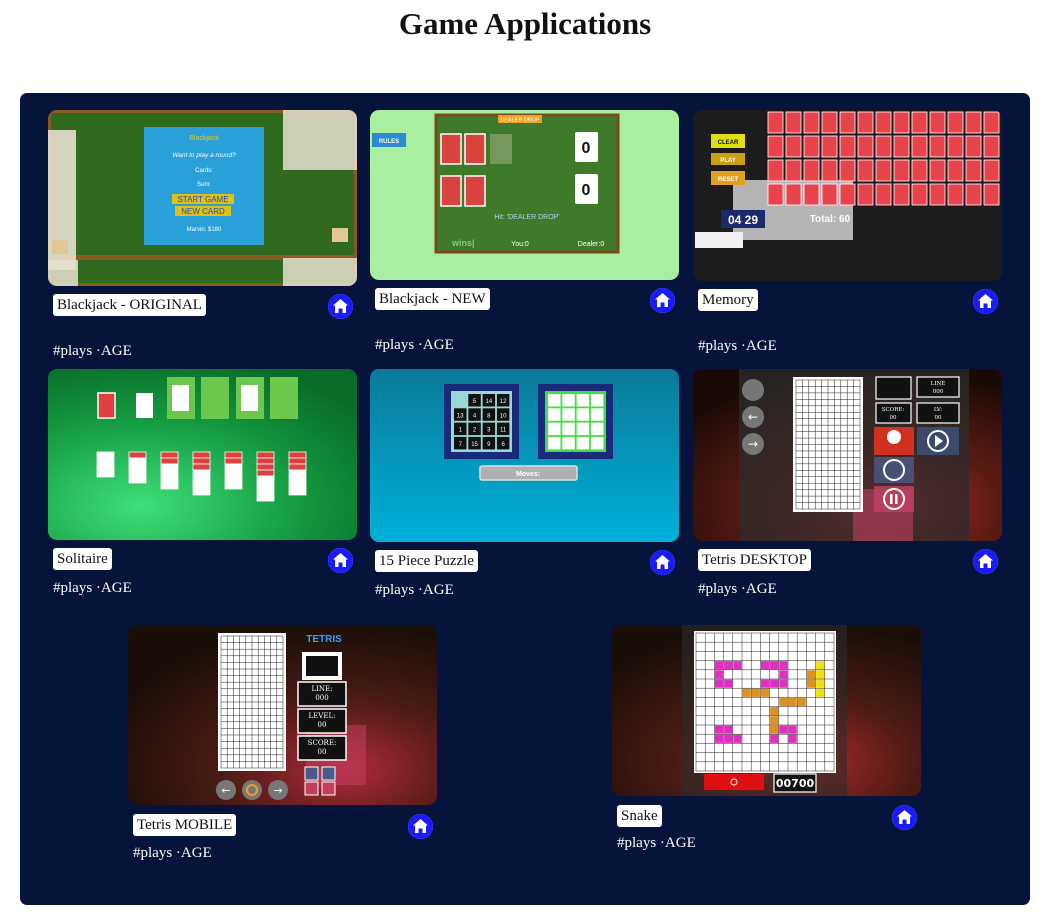 Image resolution: width=1037 pixels, height=920 pixels. I want to click on tetris-desktop-board, so click(828, 444).